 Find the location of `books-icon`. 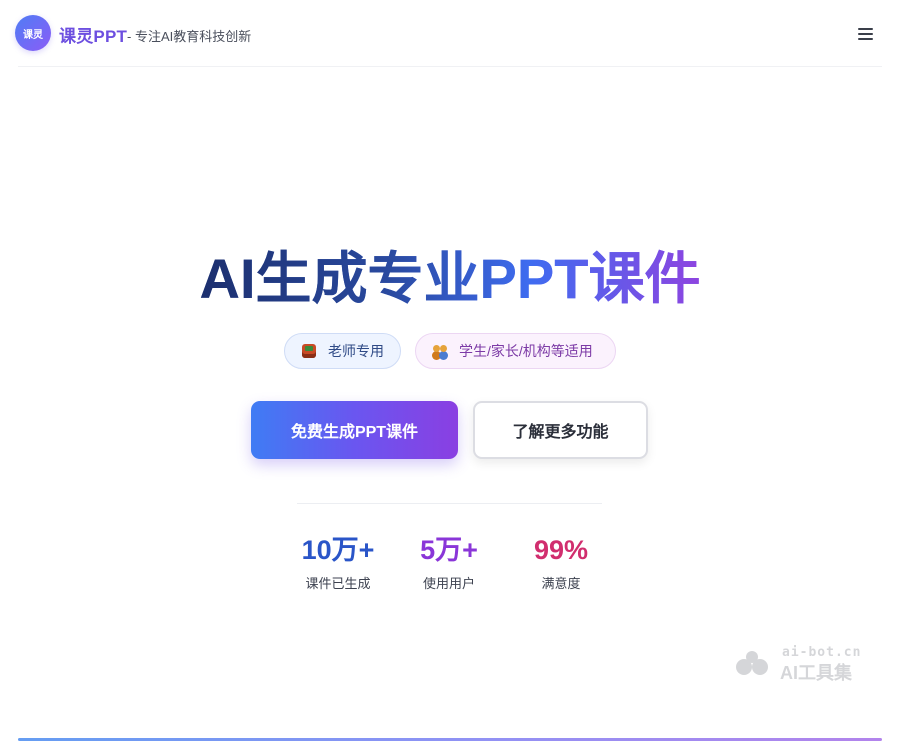

books-icon is located at coordinates (309, 351).